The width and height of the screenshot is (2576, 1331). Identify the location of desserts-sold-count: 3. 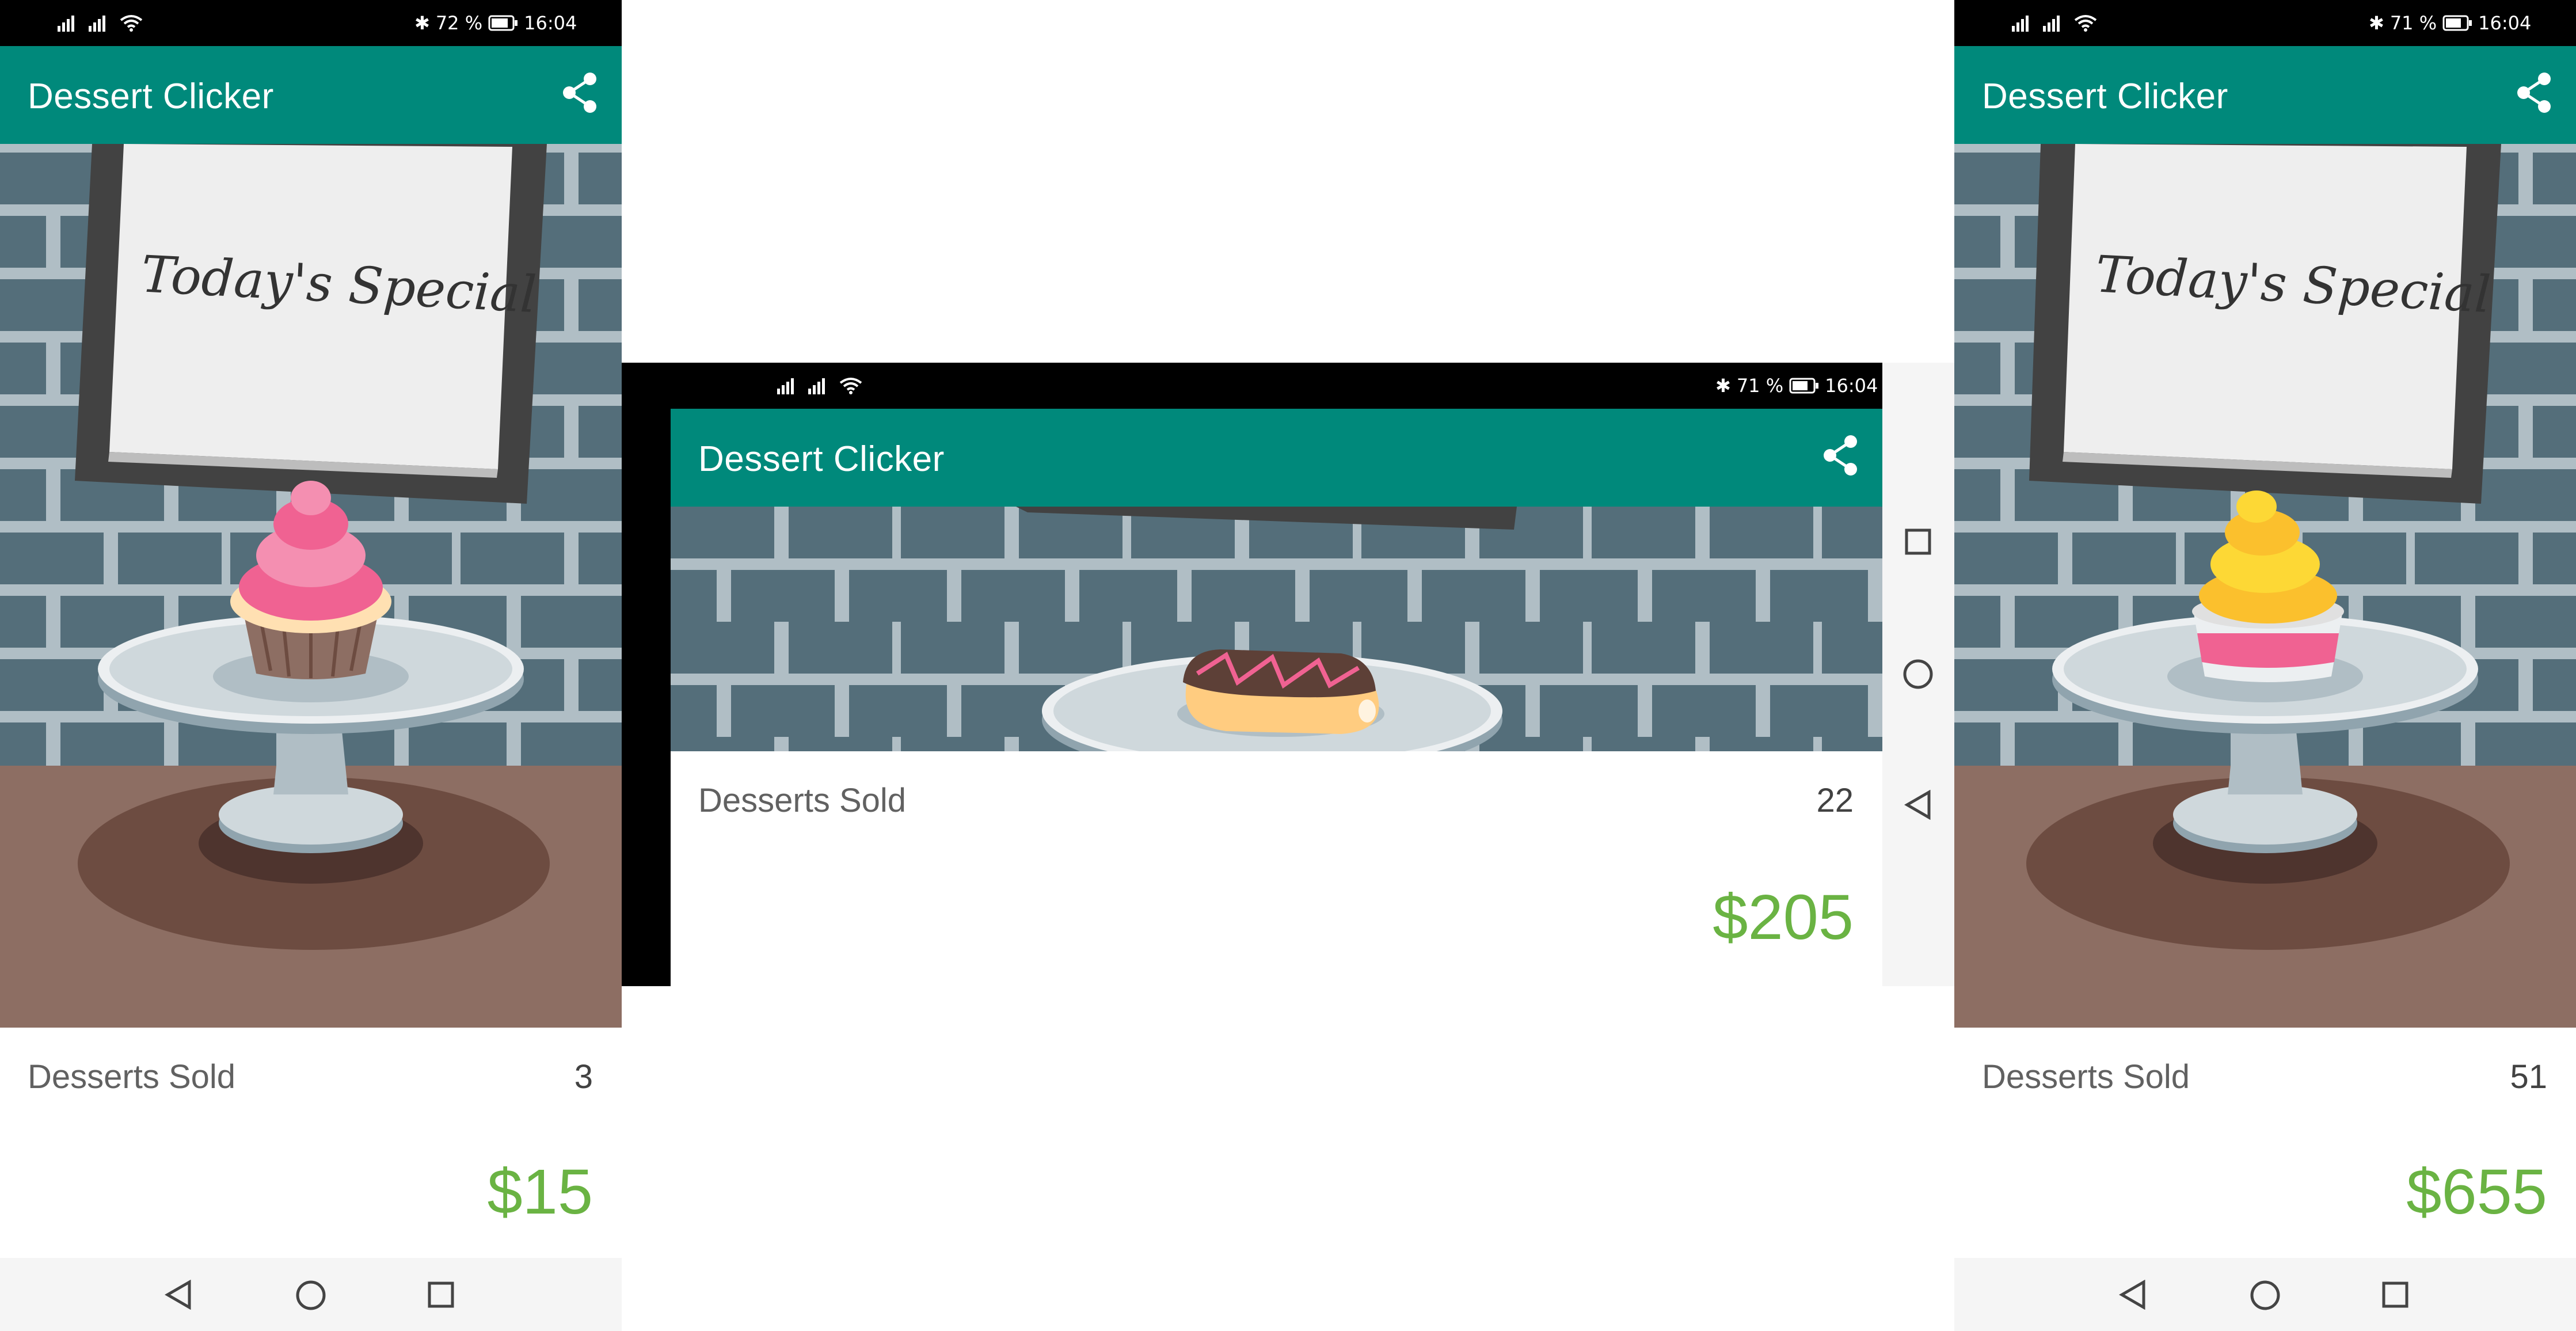
(584, 1077).